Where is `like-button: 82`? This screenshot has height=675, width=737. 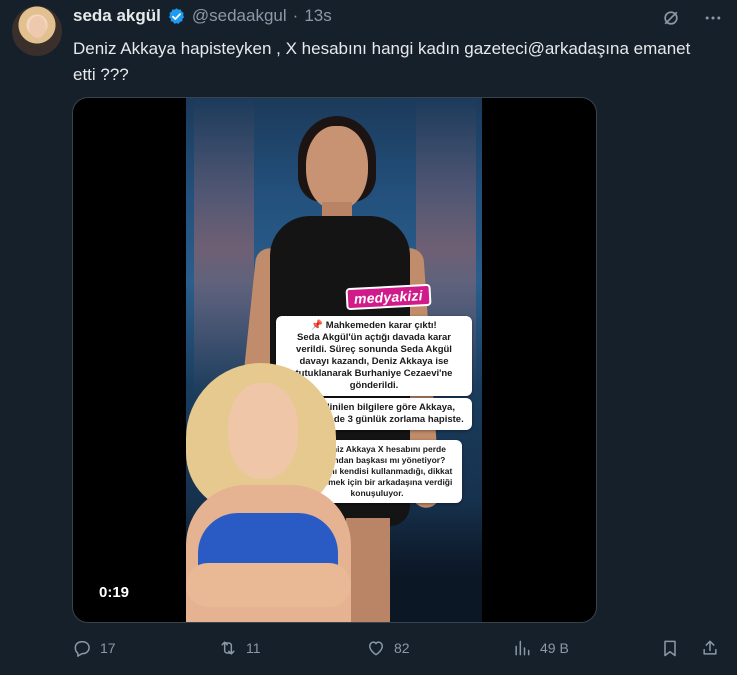
like-button: 82 is located at coordinates (388, 648).